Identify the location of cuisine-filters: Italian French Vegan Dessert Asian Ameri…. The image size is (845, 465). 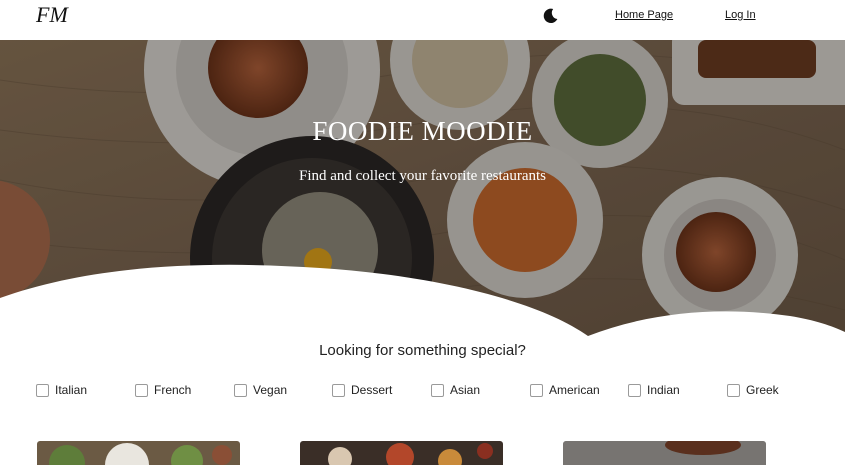
(422, 393).